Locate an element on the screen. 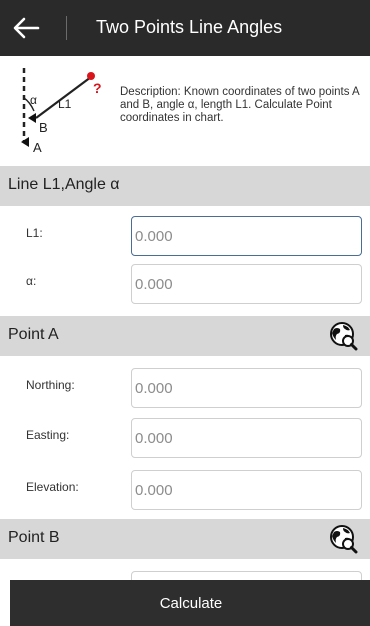 This screenshot has width=370, height=626. back-arrow-icon is located at coordinates (26, 28).